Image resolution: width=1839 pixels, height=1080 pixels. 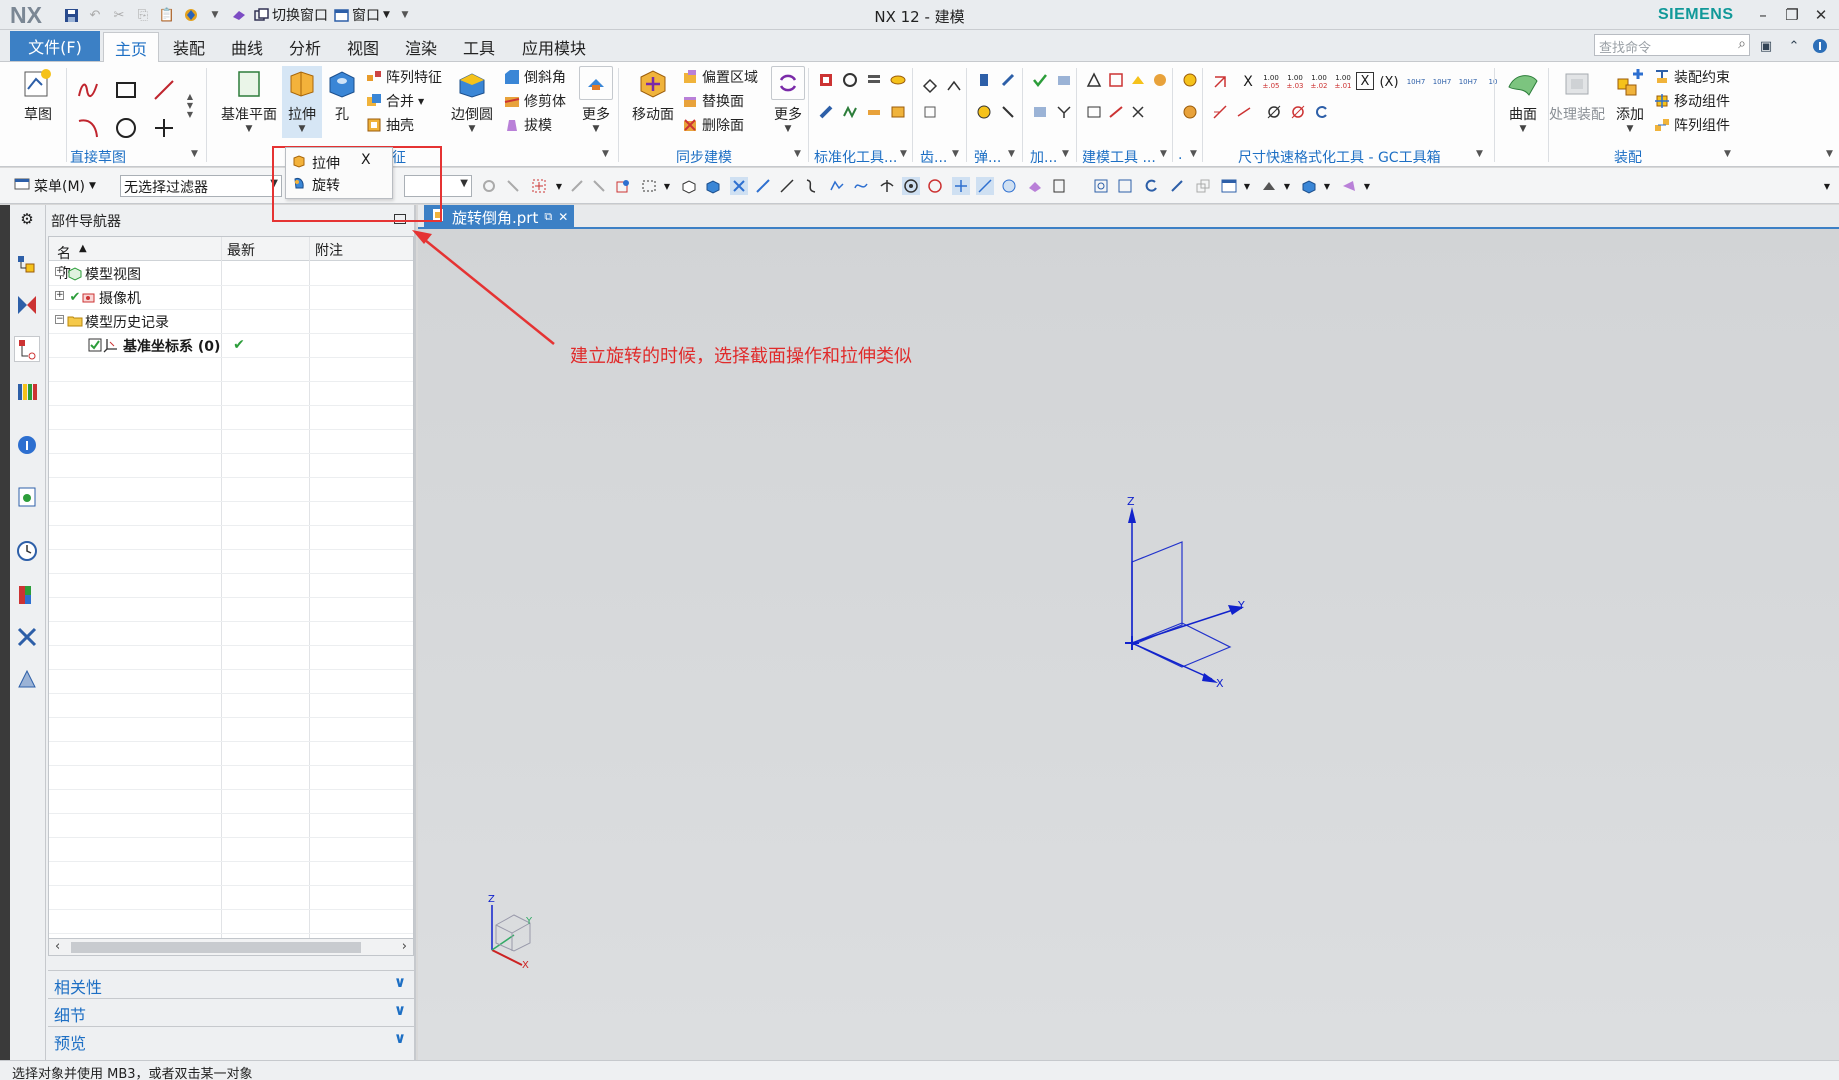 I want to click on restore-button: ❐, so click(x=1792, y=15).